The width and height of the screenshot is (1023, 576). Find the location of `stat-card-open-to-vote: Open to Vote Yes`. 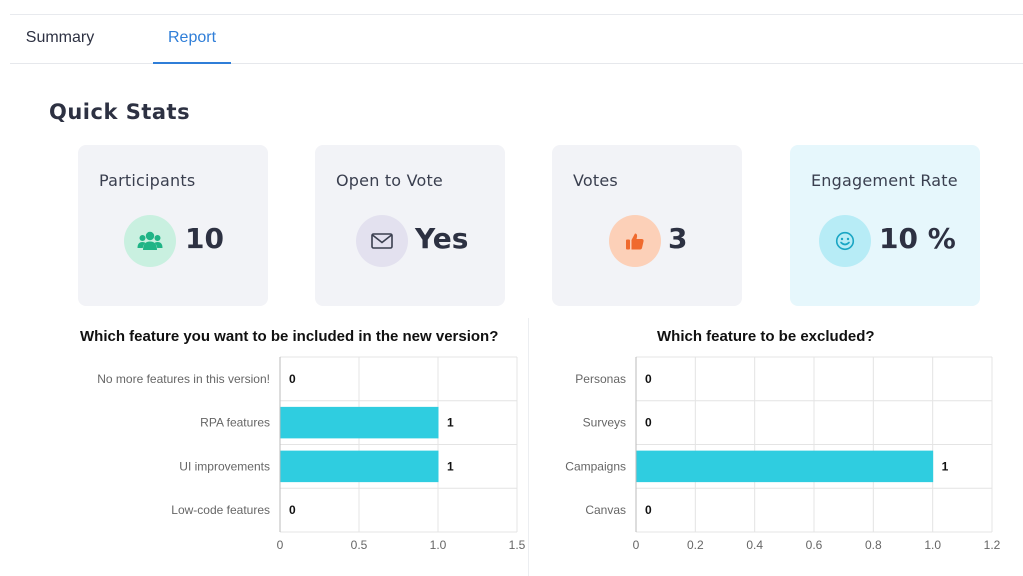

stat-card-open-to-vote: Open to Vote Yes is located at coordinates (410, 225).